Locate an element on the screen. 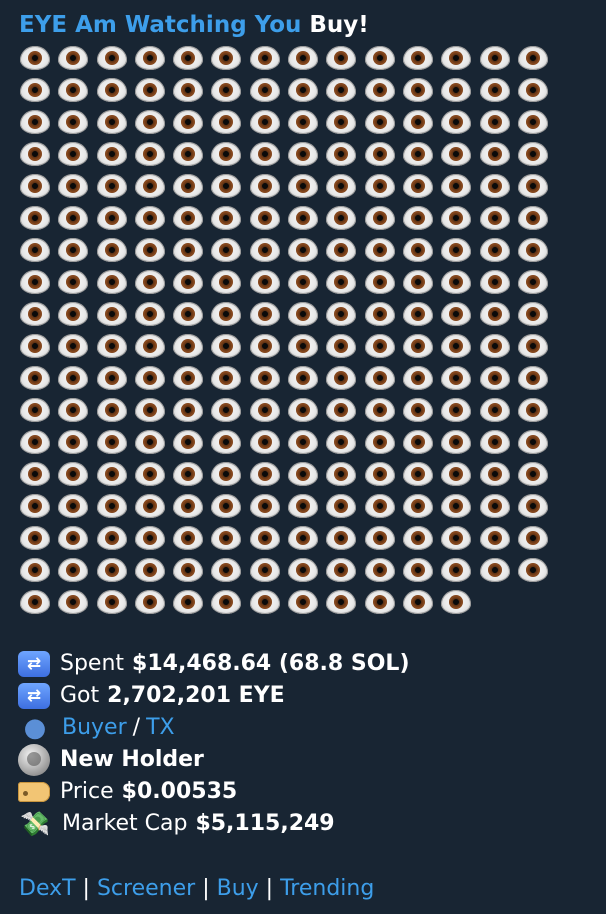  tx-link: TX is located at coordinates (160, 728).